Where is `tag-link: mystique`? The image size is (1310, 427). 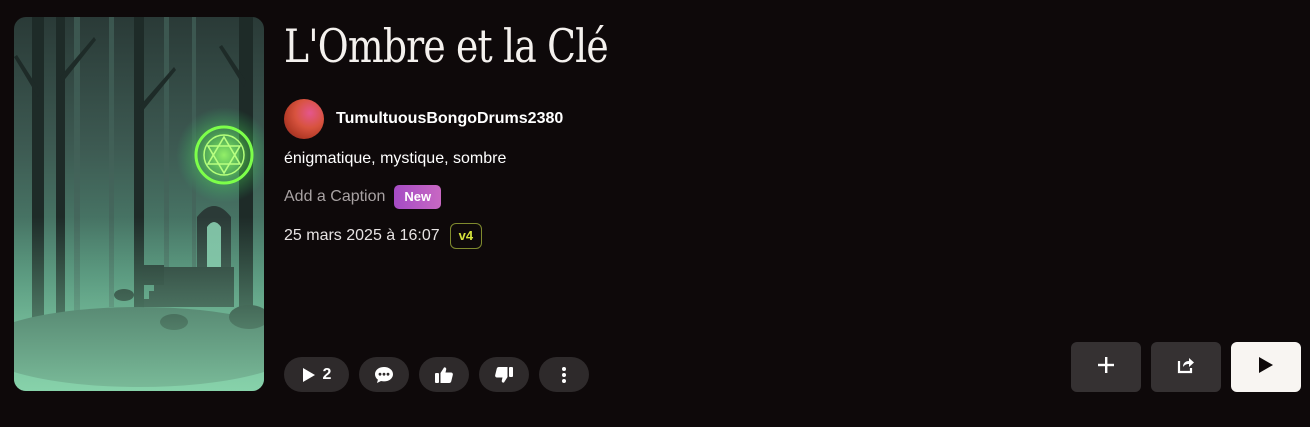 tag-link: mystique is located at coordinates (412, 158).